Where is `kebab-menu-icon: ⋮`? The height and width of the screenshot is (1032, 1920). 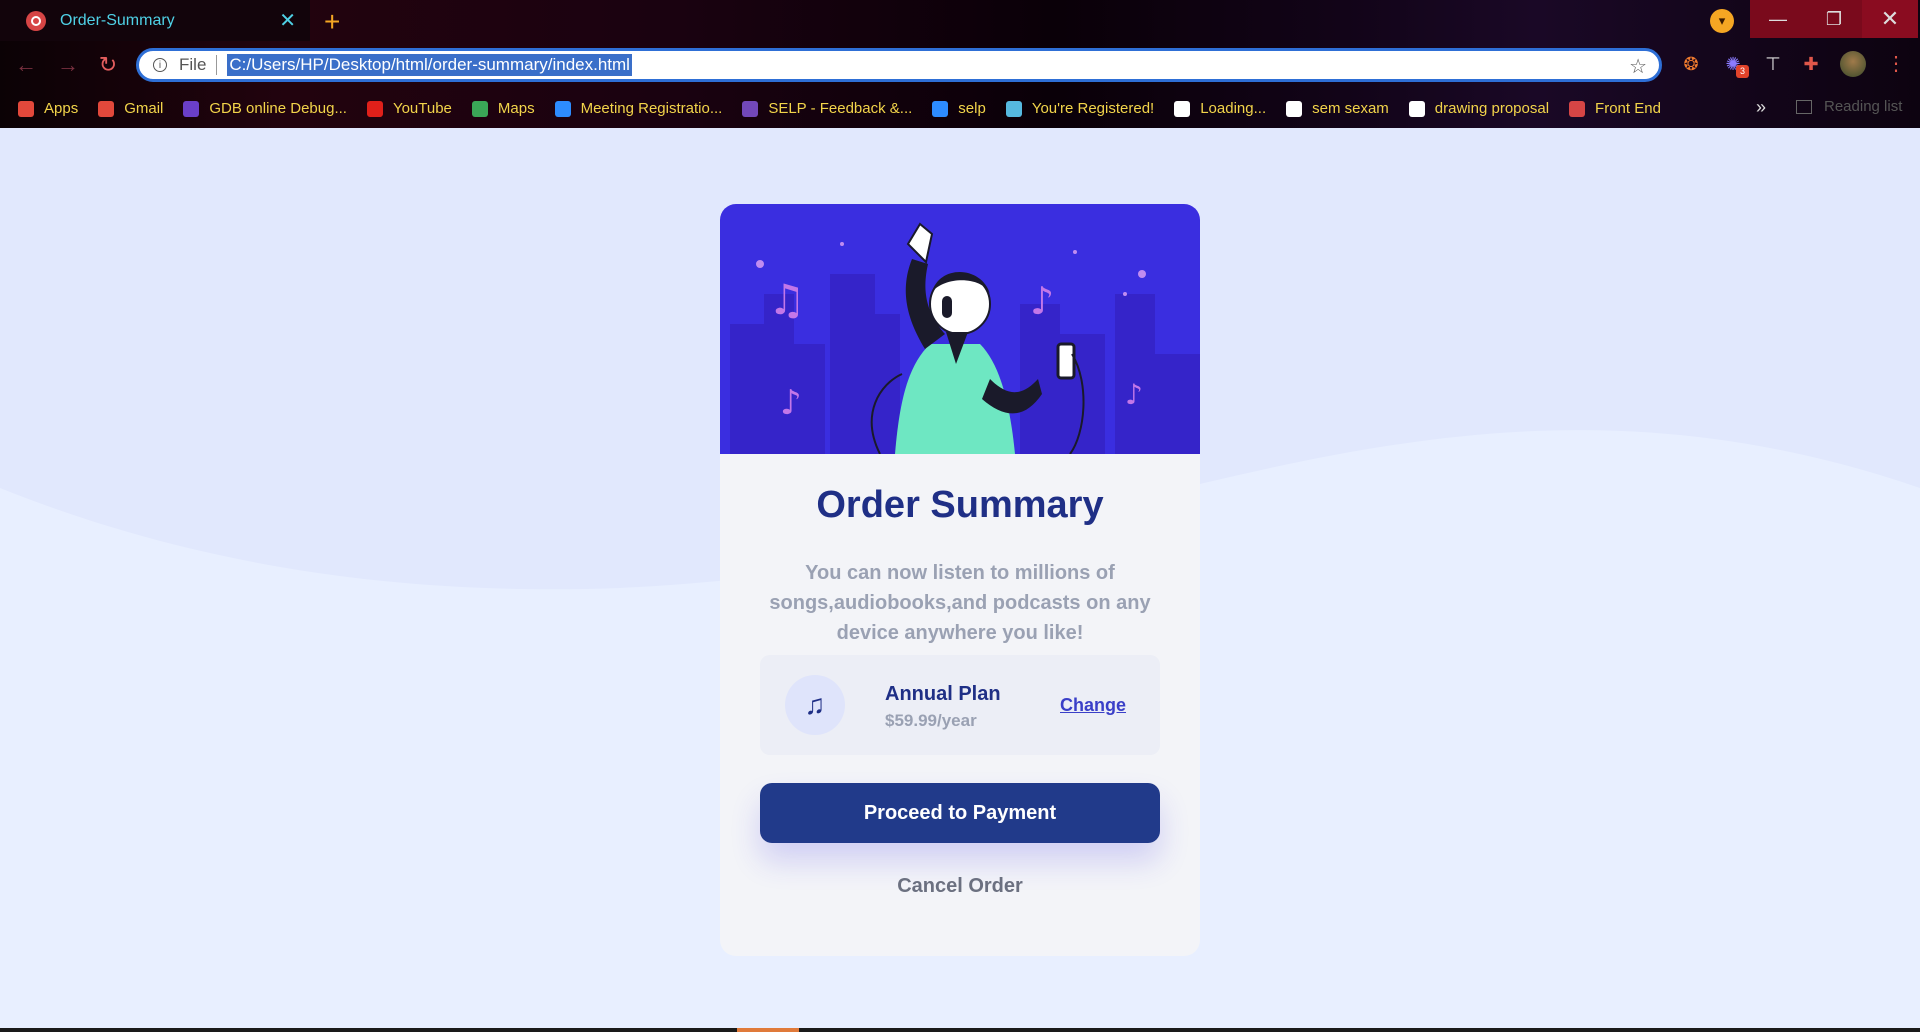 kebab-menu-icon: ⋮ is located at coordinates (1896, 63).